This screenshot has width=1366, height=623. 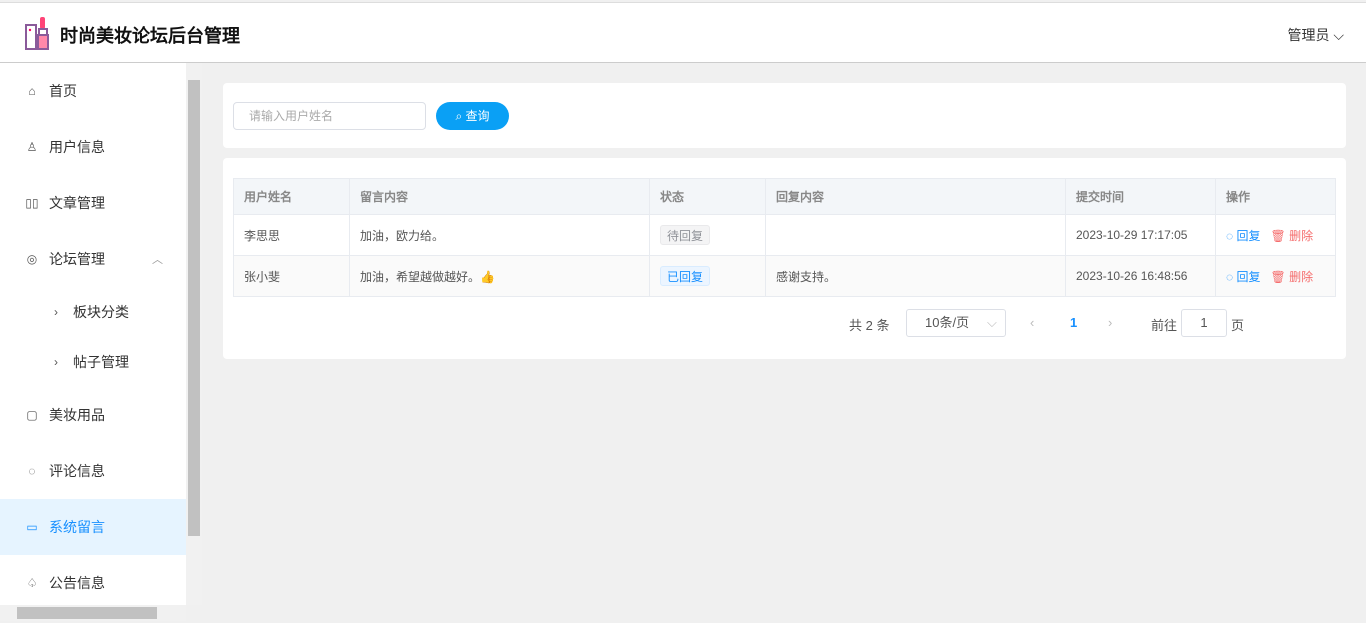 I want to click on column-header: 留言内容, so click(x=499, y=196).